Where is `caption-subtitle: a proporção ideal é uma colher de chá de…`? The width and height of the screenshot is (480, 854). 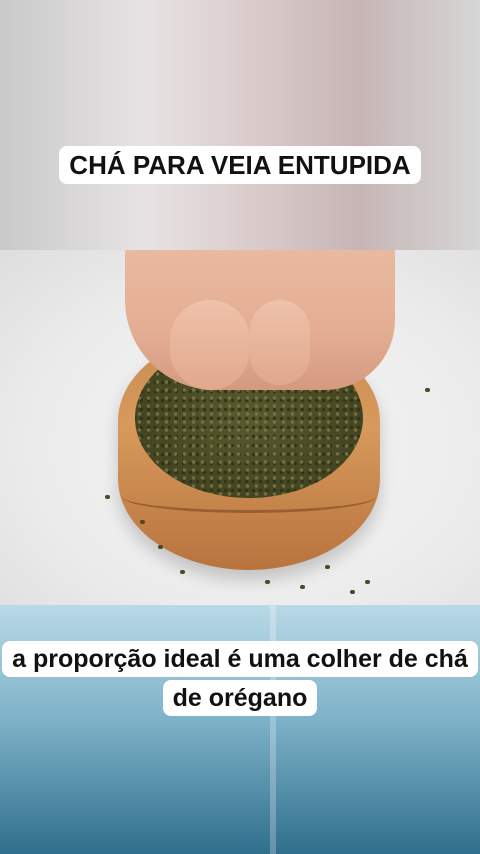
caption-subtitle: a proporção ideal é uma colher de chá de… is located at coordinates (240, 679).